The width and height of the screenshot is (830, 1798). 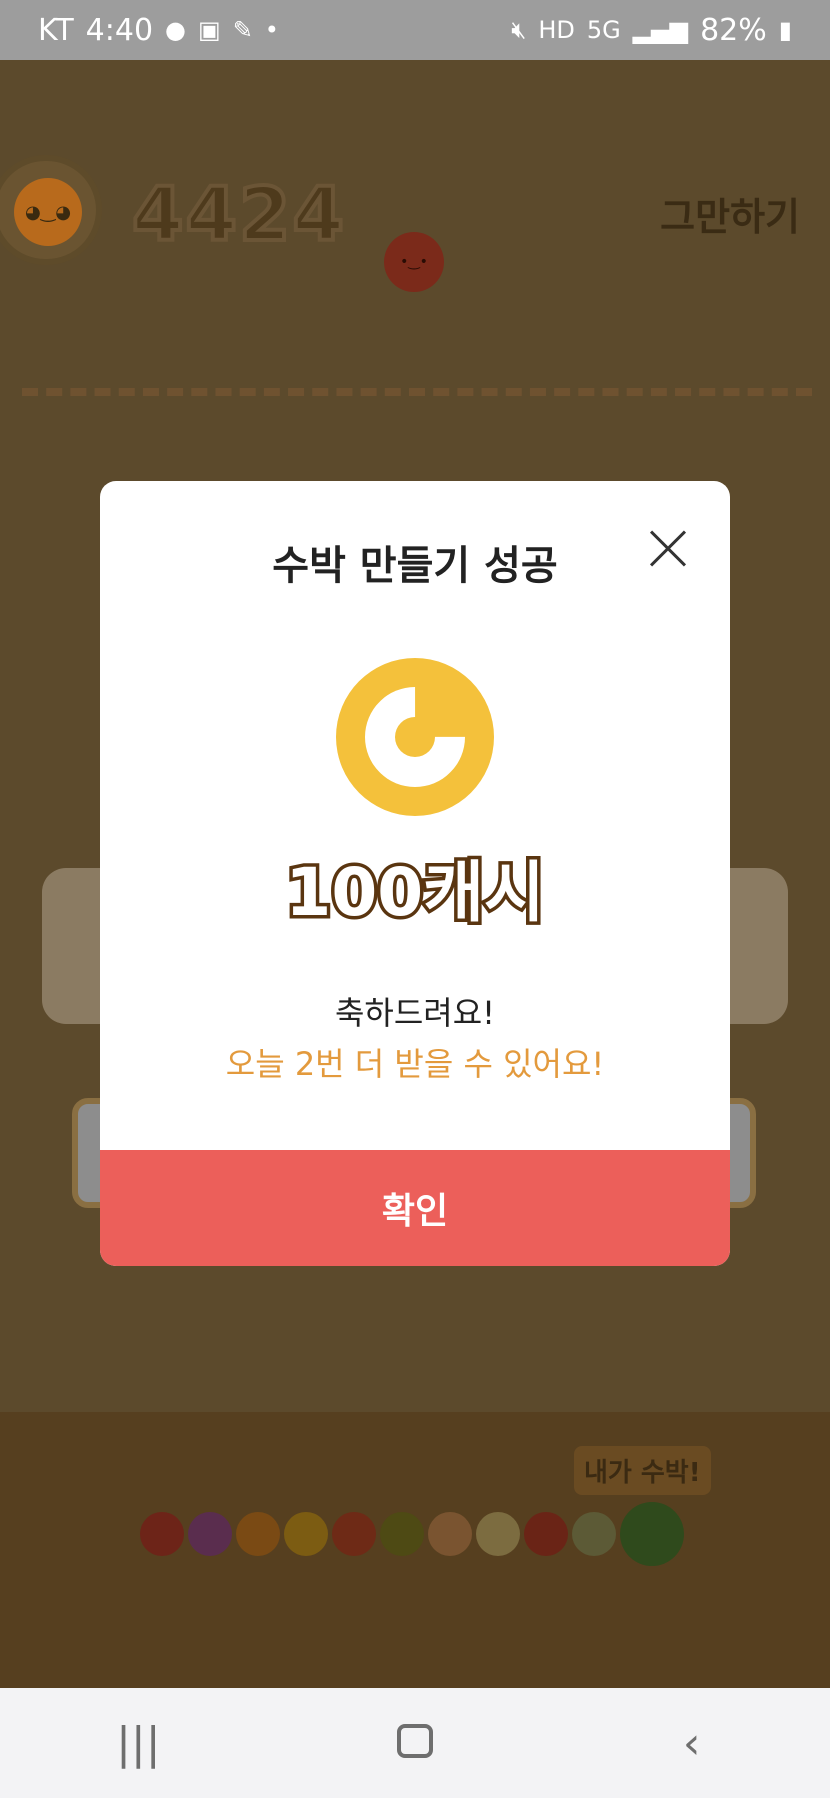 I want to click on battery-percent: 82%, so click(x=733, y=30).